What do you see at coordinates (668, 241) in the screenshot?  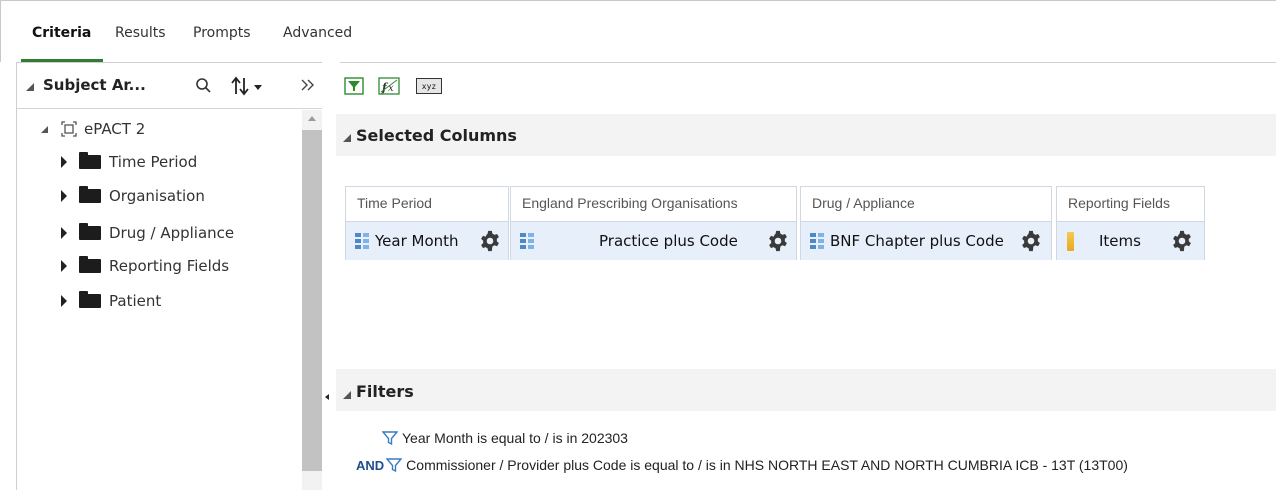 I see `column-label: Practice plus Code` at bounding box center [668, 241].